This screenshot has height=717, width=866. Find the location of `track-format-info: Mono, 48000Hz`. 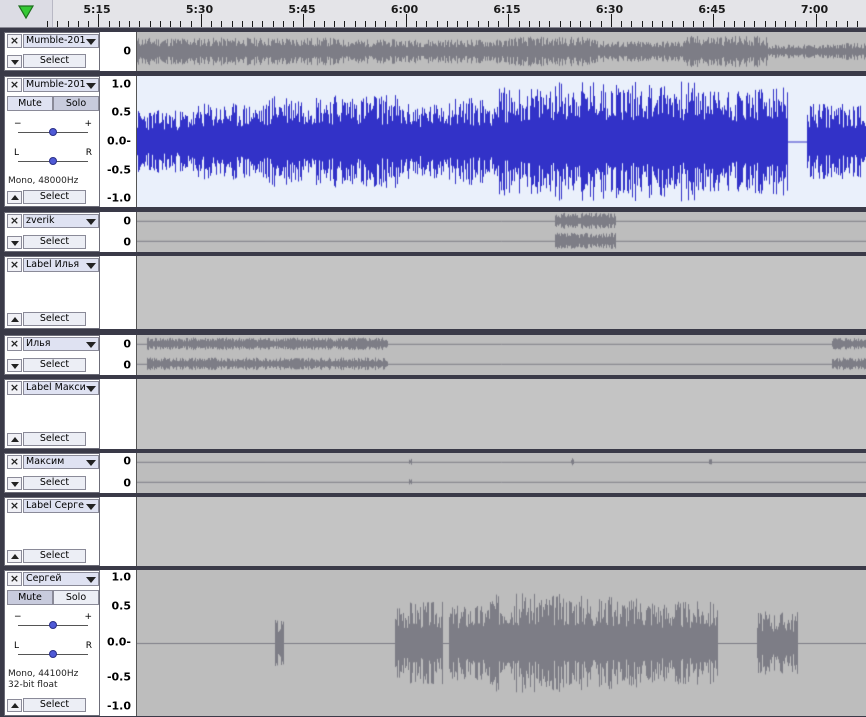

track-format-info: Mono, 48000Hz is located at coordinates (43, 181).